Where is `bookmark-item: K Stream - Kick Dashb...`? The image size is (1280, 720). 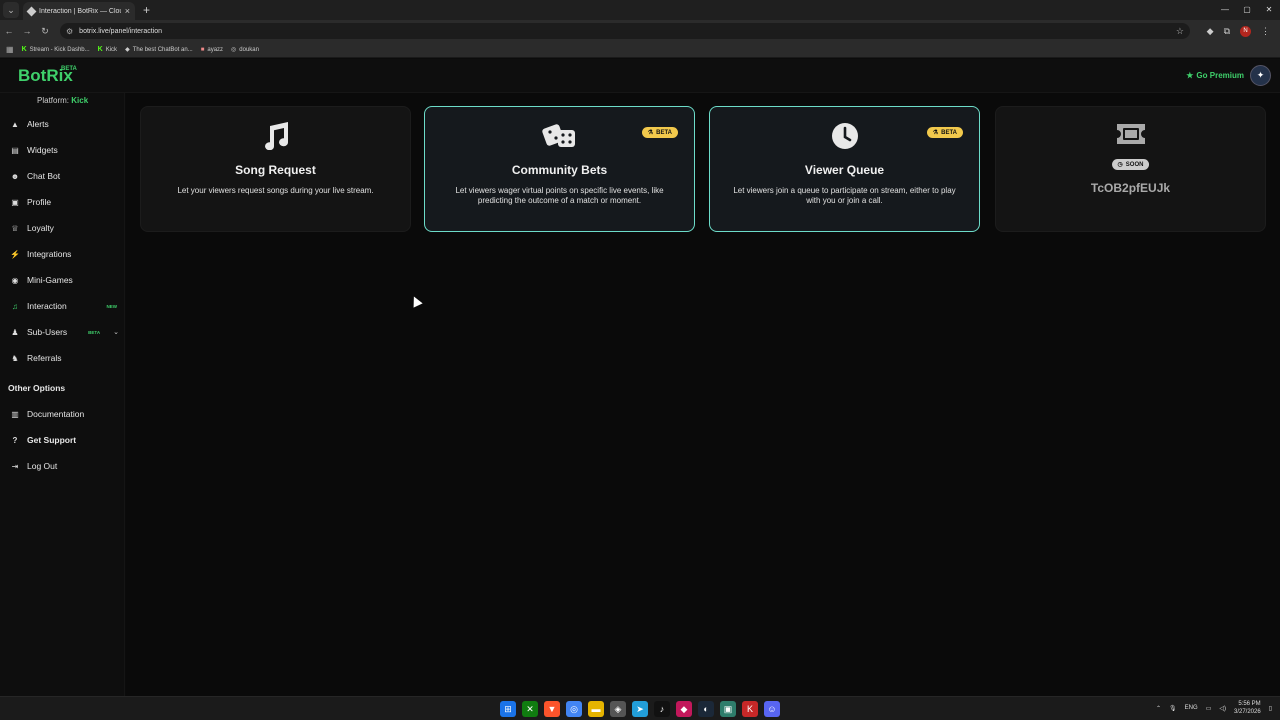 bookmark-item: K Stream - Kick Dashb... is located at coordinates (56, 49).